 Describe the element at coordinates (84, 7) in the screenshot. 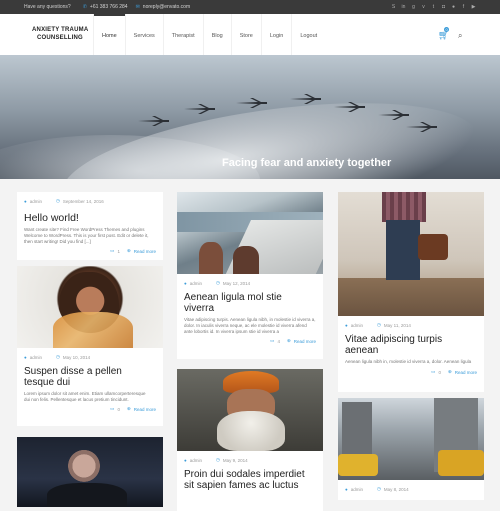

I see `phone-icon: ✆` at that location.